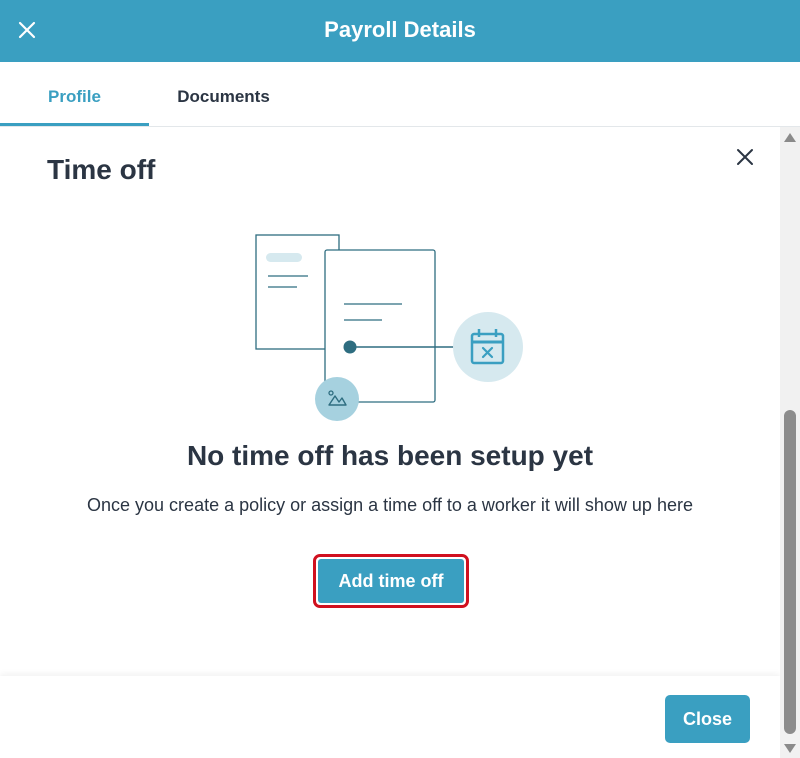 This screenshot has width=800, height=758. What do you see at coordinates (790, 748) in the screenshot?
I see `scroll-down-arrow-icon` at bounding box center [790, 748].